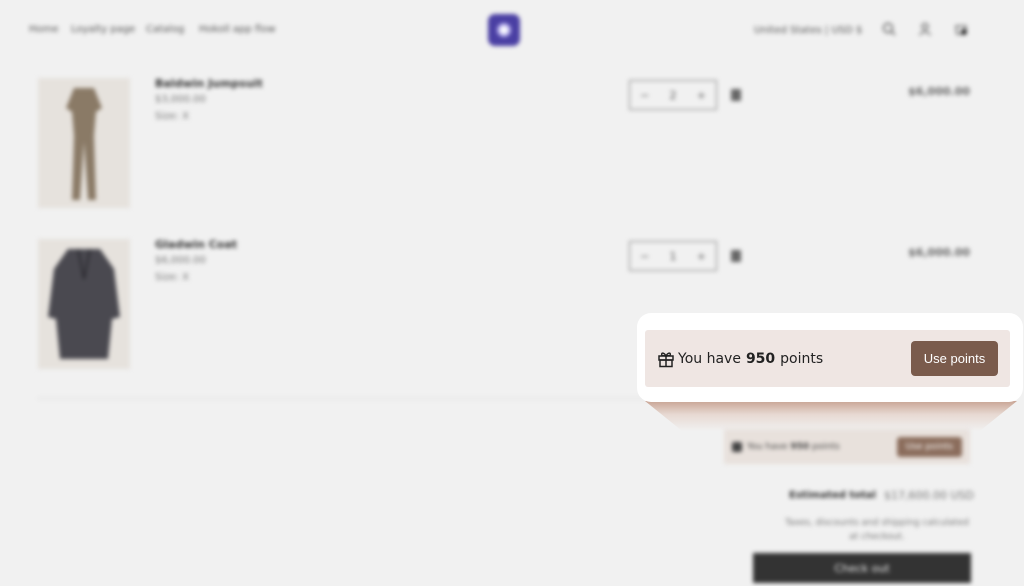 This screenshot has height=586, width=1024. What do you see at coordinates (847, 446) in the screenshot?
I see `loyalty-points-bar-small: You have 950 points Use points` at bounding box center [847, 446].